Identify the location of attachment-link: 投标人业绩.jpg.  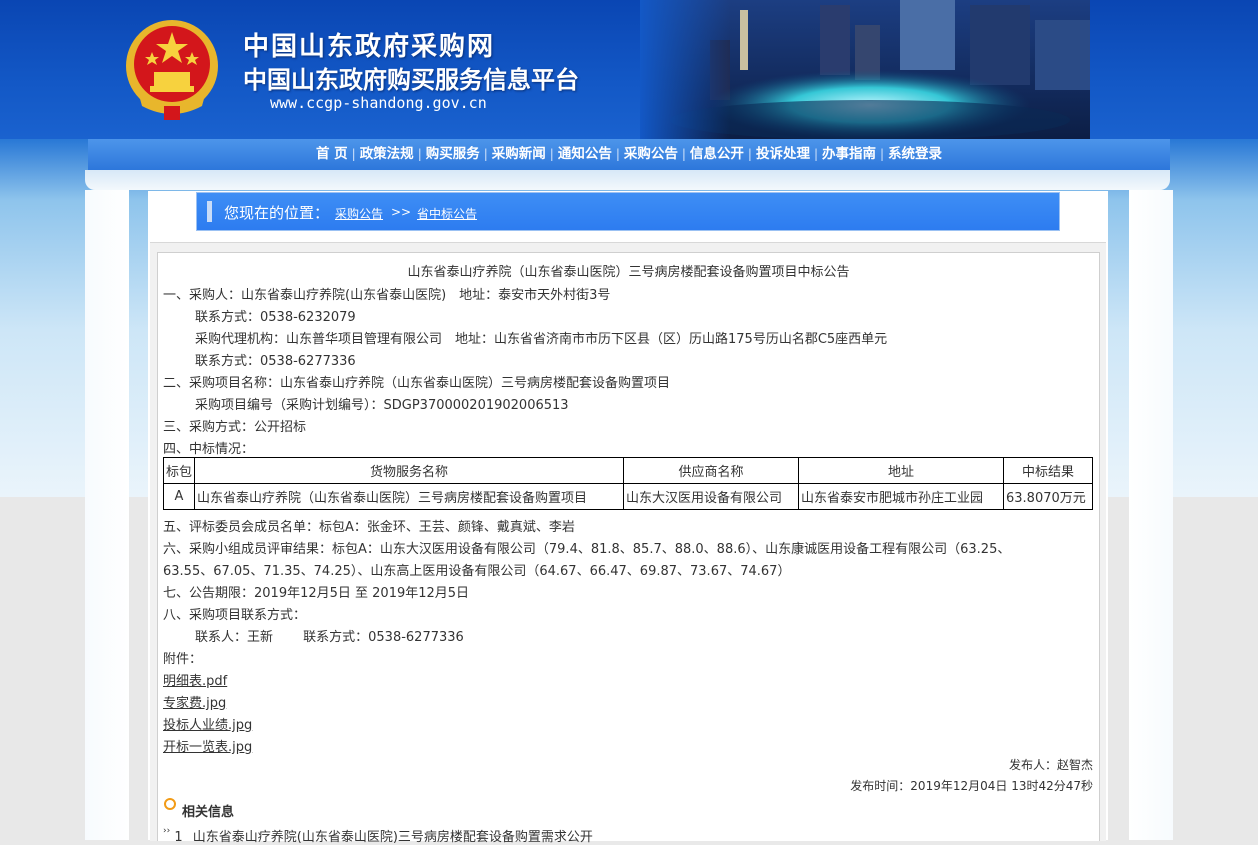
(207, 723).